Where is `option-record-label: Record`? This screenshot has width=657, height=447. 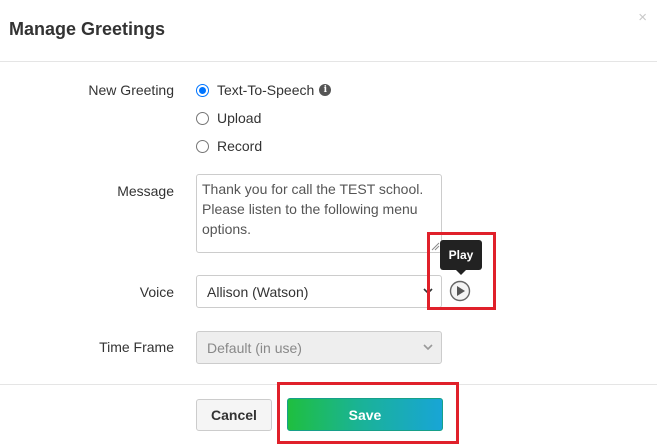 option-record-label: Record is located at coordinates (240, 146).